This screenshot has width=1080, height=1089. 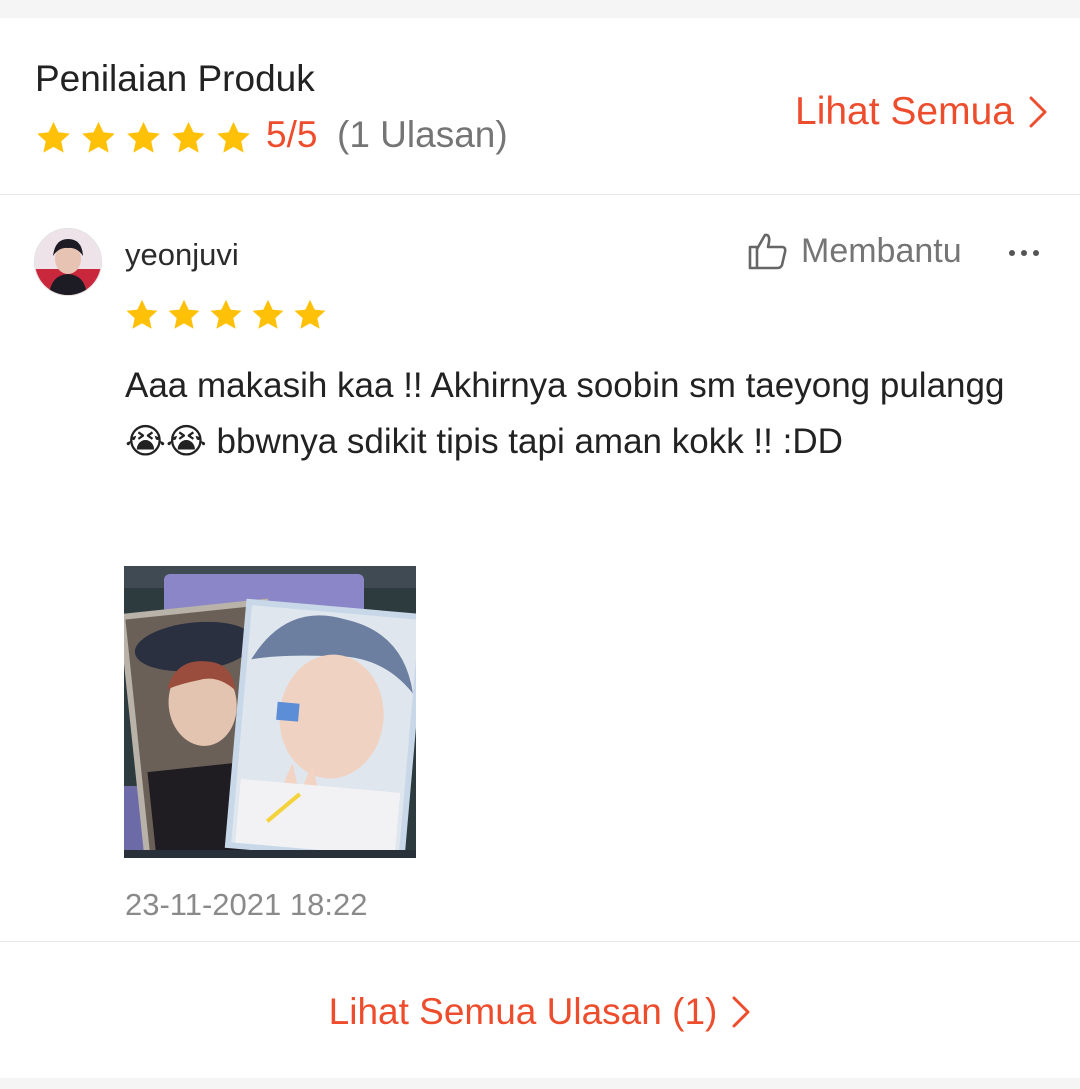 I want to click on thumbs-up-icon, so click(x=767, y=251).